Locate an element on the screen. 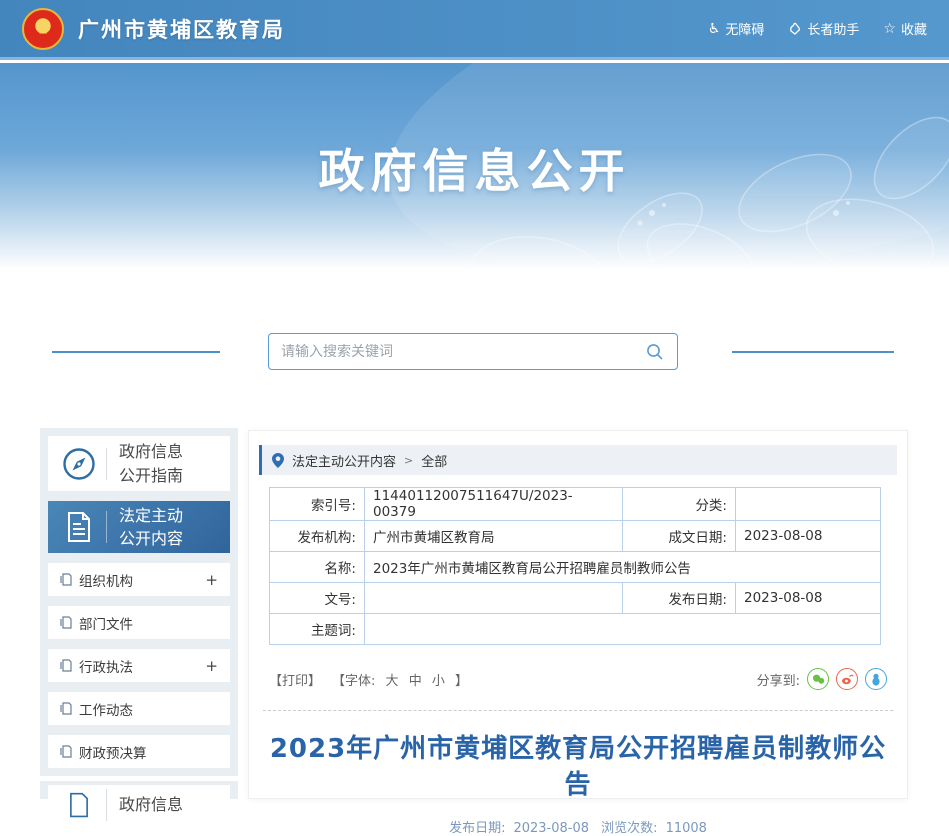 The image size is (949, 836). search-input is located at coordinates (463, 351).